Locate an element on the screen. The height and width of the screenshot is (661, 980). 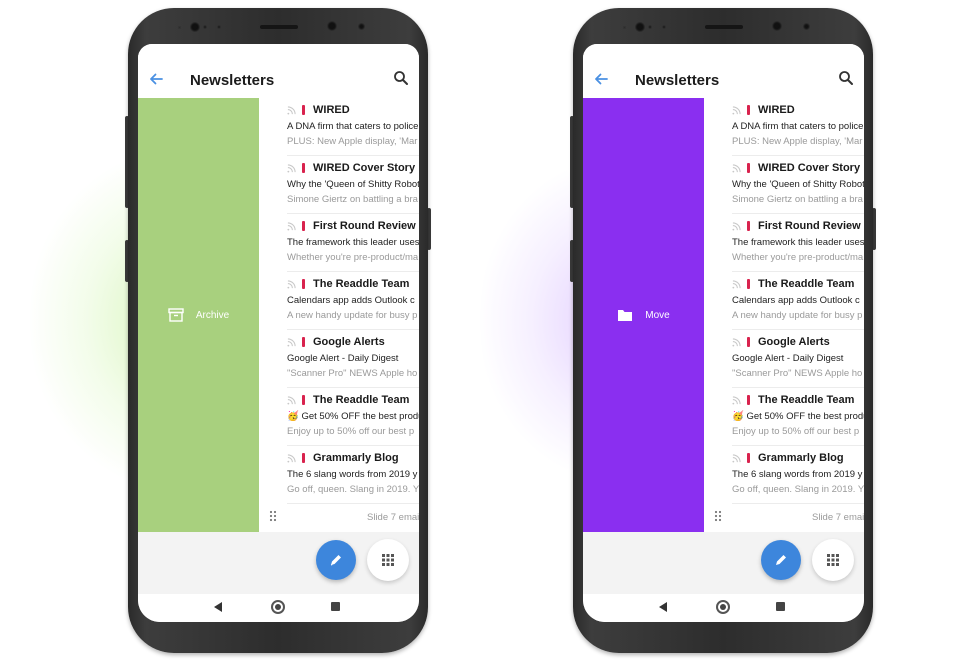
swipe-move-action: Move is located at coordinates (643, 315).